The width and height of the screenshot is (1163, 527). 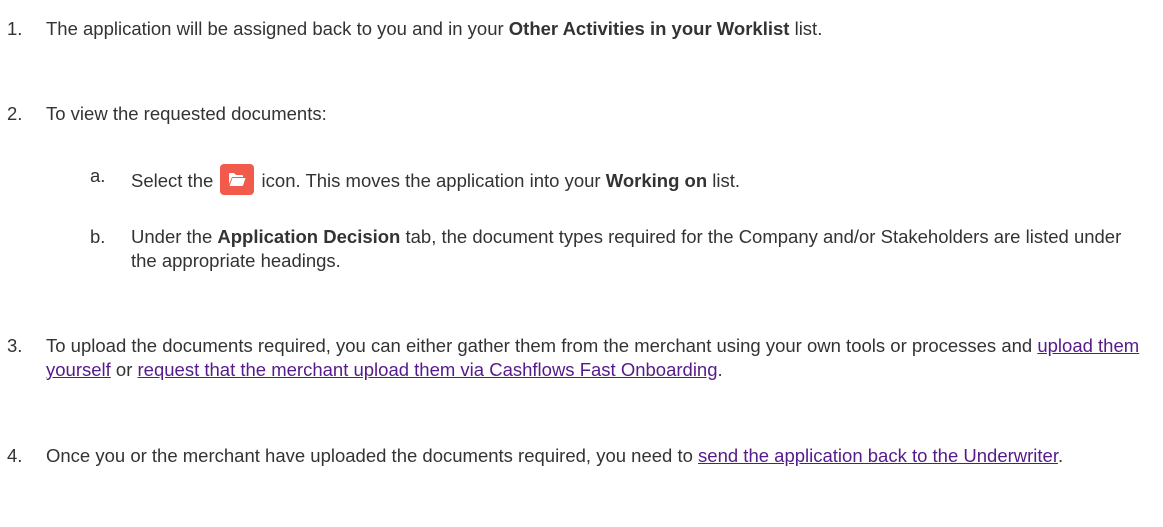 What do you see at coordinates (186, 113) in the screenshot?
I see `step-text: To view the requested documents:` at bounding box center [186, 113].